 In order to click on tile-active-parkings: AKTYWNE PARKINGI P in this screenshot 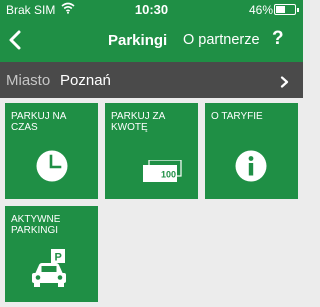, I will do `click(51, 254)`.